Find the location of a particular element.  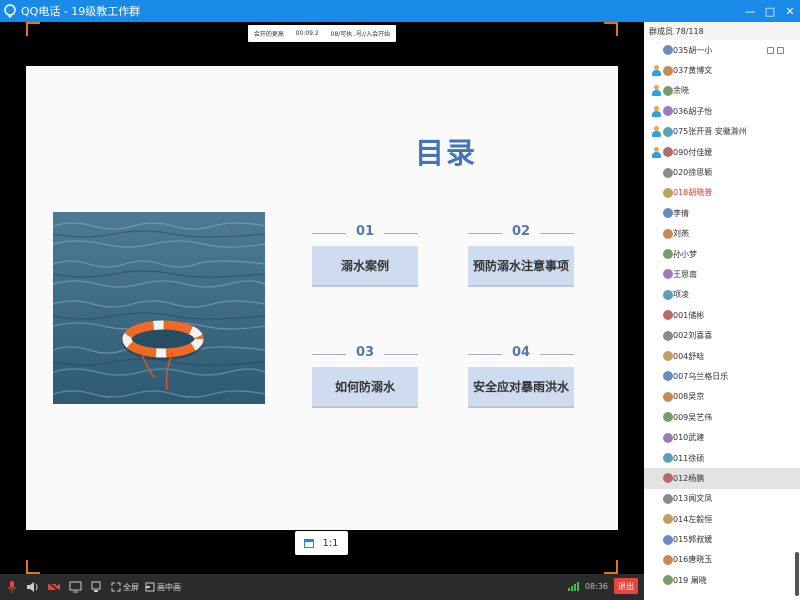

member-row: 016唐晓玉 is located at coordinates (722, 560).